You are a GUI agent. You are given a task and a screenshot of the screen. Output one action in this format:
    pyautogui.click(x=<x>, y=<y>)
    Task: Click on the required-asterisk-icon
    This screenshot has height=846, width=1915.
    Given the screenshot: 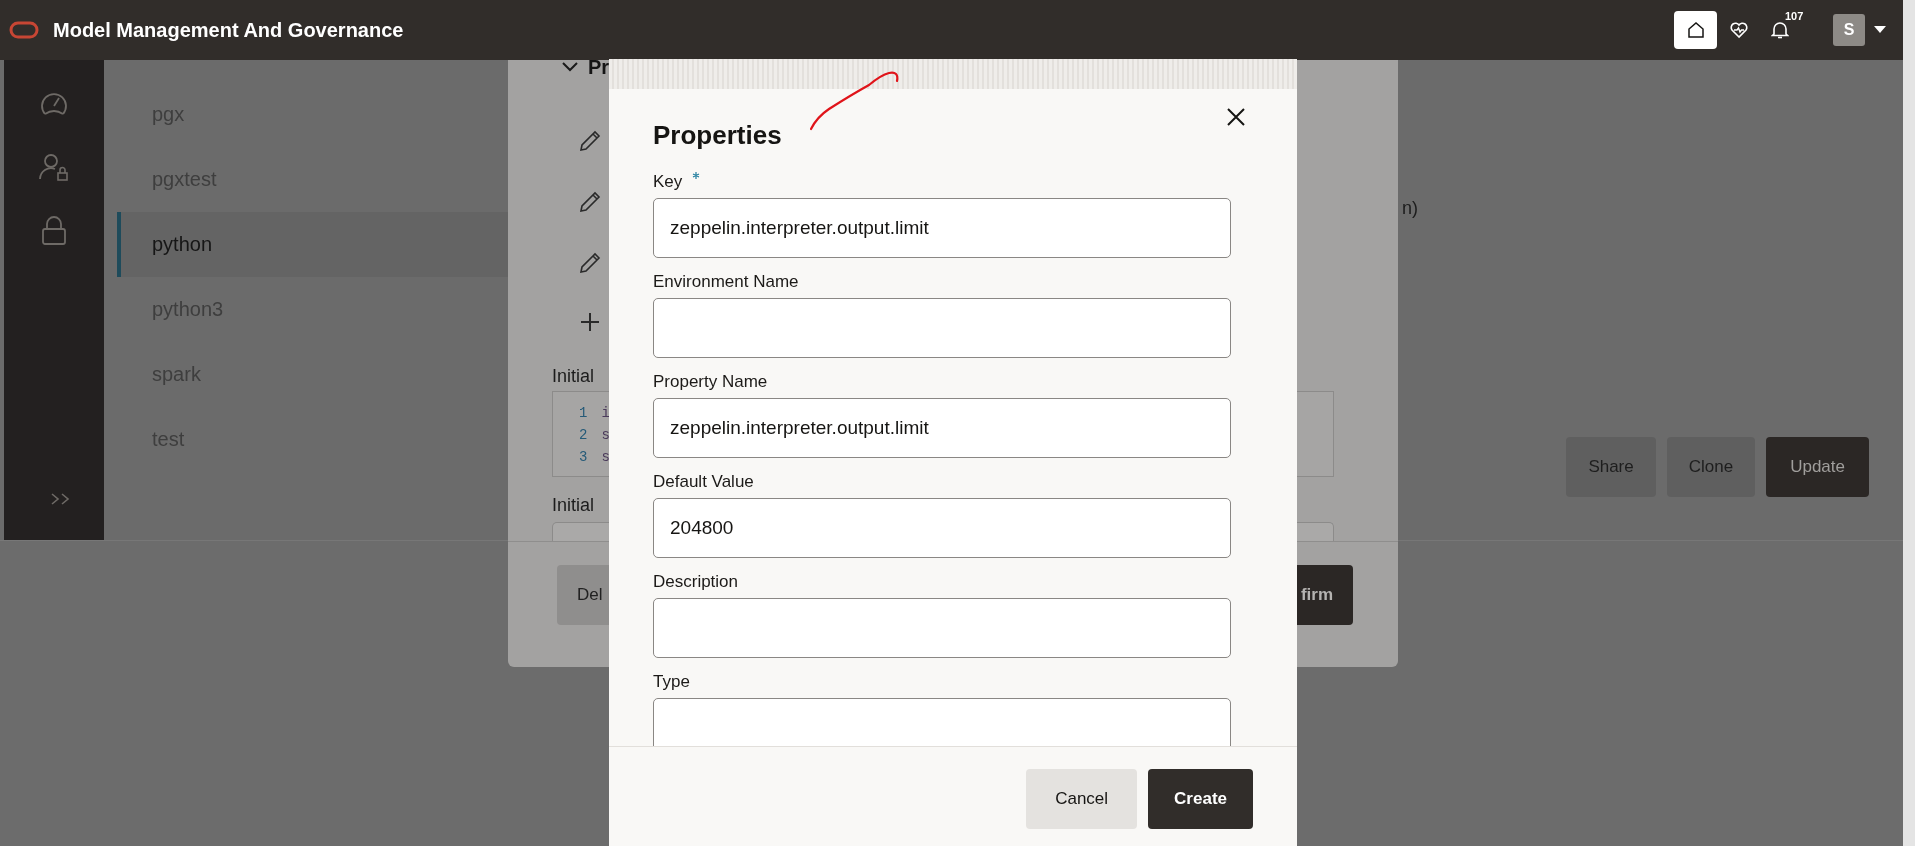 What is the action you would take?
    pyautogui.click(x=696, y=176)
    